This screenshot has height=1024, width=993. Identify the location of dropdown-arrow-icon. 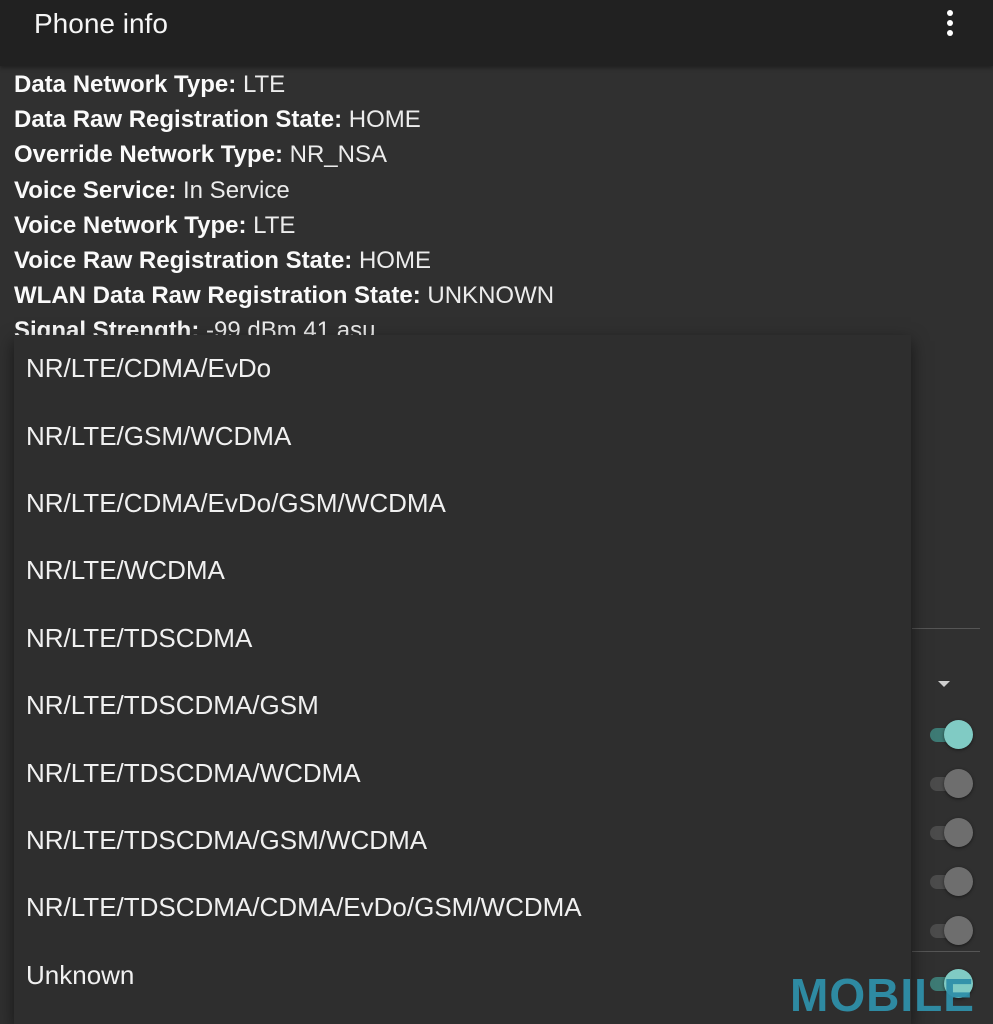
(944, 684).